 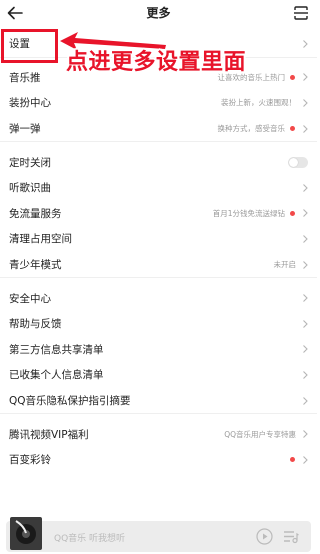 I want to click on play-icon, so click(x=264, y=536).